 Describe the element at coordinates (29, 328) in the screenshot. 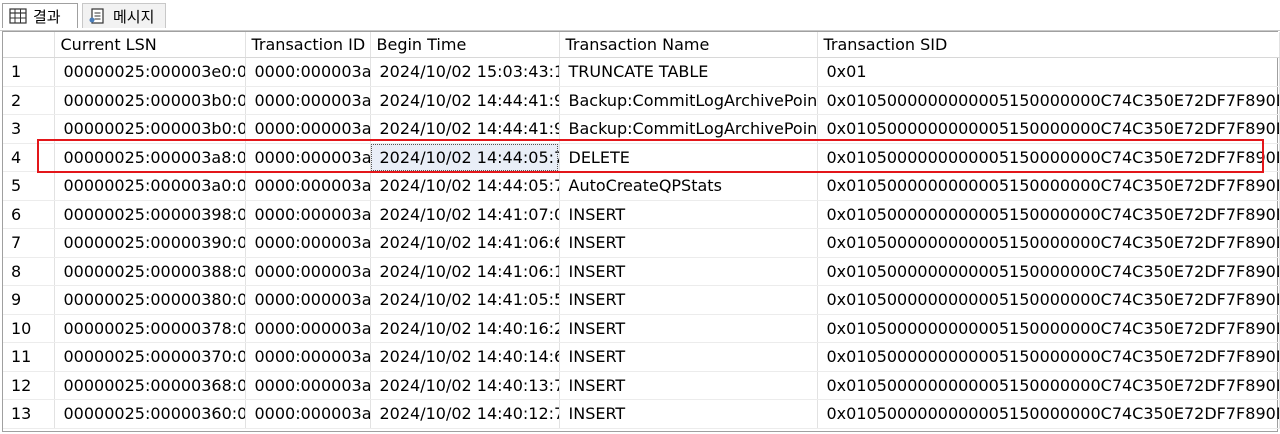

I see `row-number: 10` at that location.